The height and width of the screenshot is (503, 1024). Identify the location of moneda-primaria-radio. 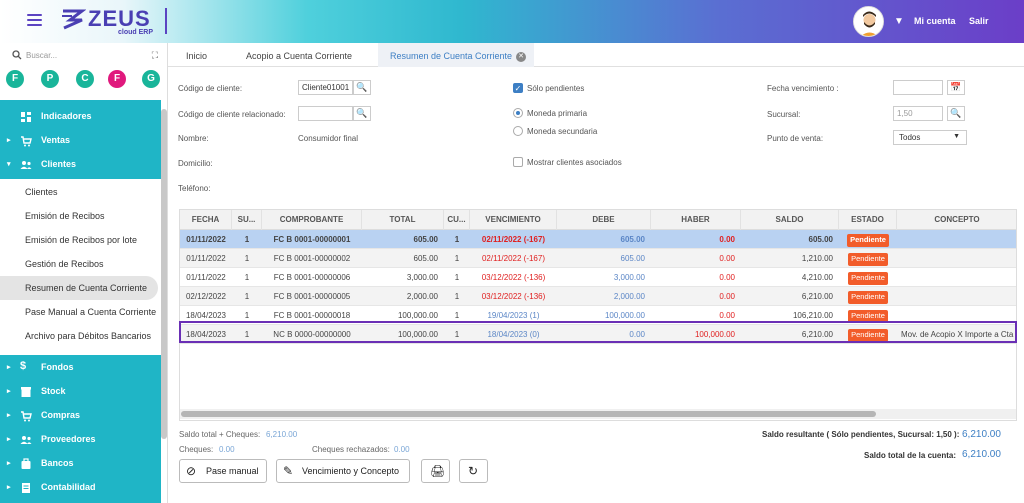
(518, 113).